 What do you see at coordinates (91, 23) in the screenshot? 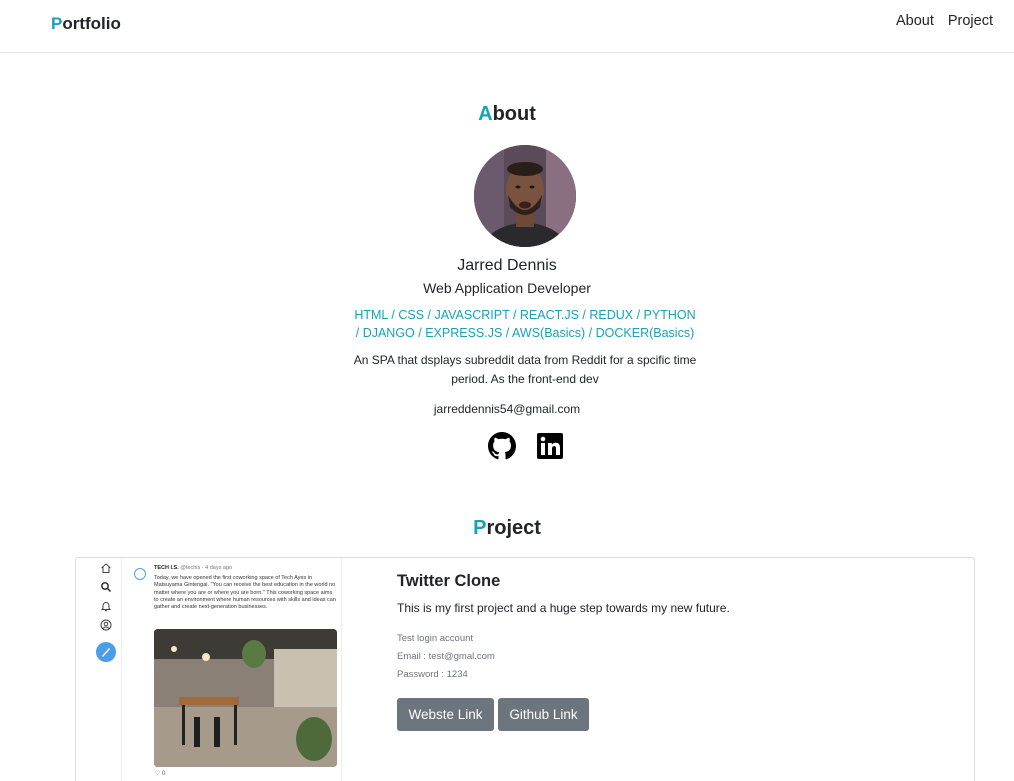
I see `brand-rest: ortfolio` at bounding box center [91, 23].